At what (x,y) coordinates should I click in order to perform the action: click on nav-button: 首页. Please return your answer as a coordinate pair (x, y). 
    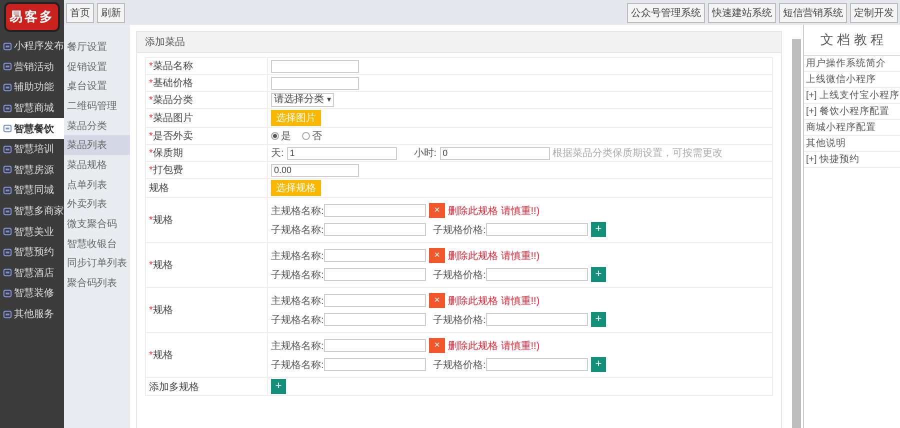
    Looking at the image, I should click on (80, 12).